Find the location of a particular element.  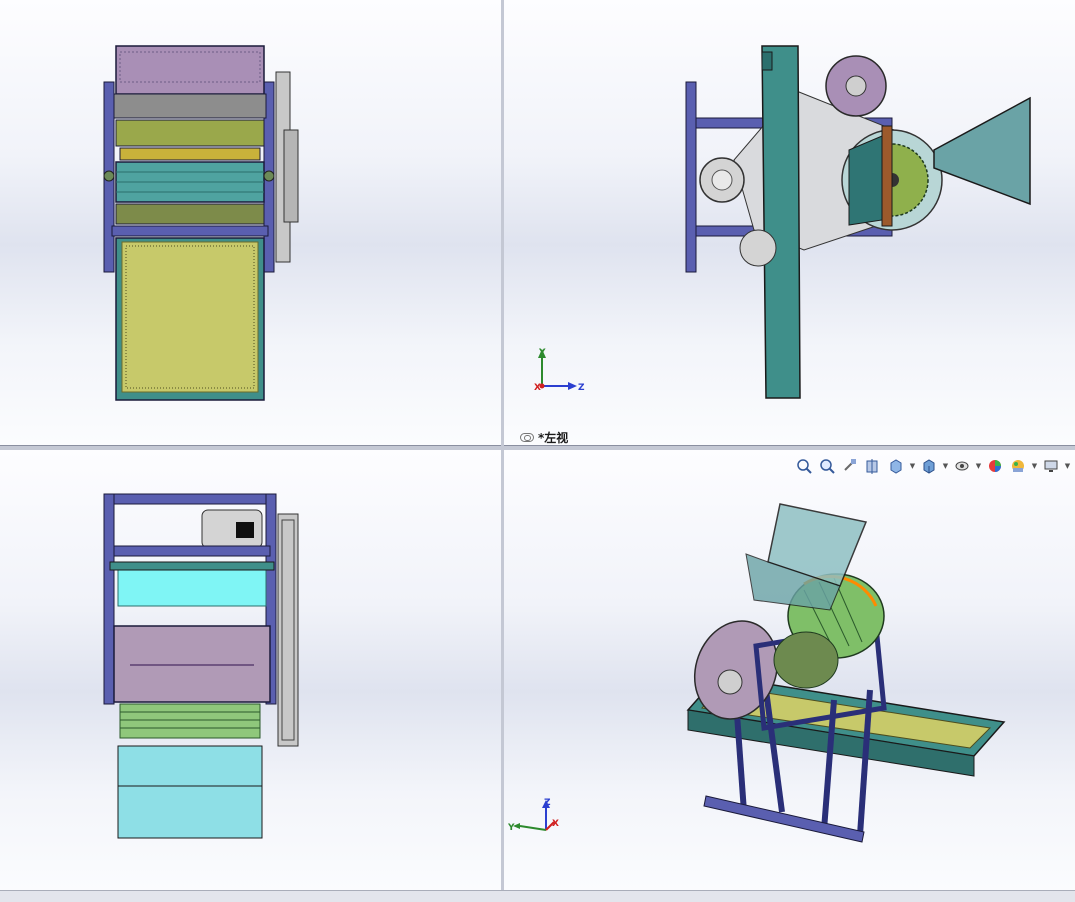

coordinate-triad: Y Z X is located at coordinates (559, 370).